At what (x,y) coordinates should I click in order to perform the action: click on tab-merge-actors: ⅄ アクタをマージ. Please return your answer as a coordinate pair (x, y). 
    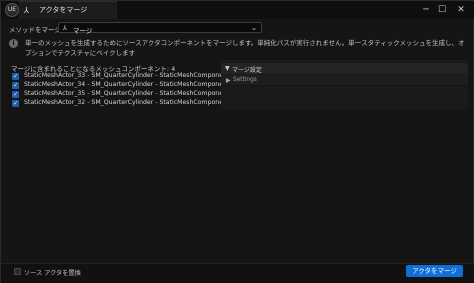
    Looking at the image, I should click on (68, 10).